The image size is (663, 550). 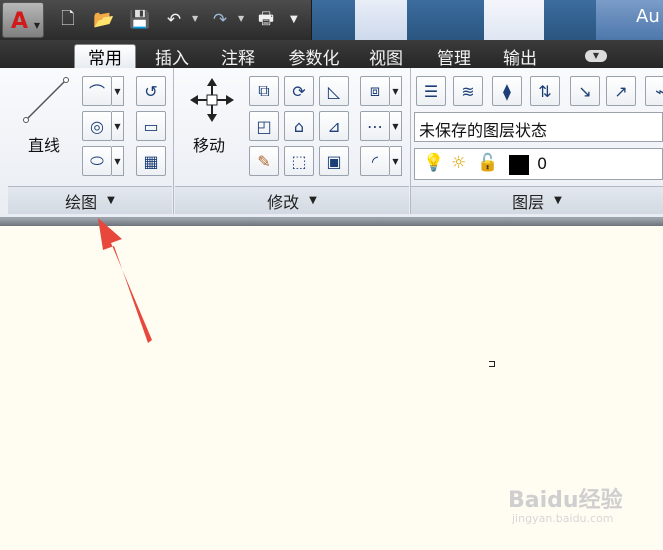 What do you see at coordinates (299, 91) in the screenshot?
I see `rotate-icon: ⟳` at bounding box center [299, 91].